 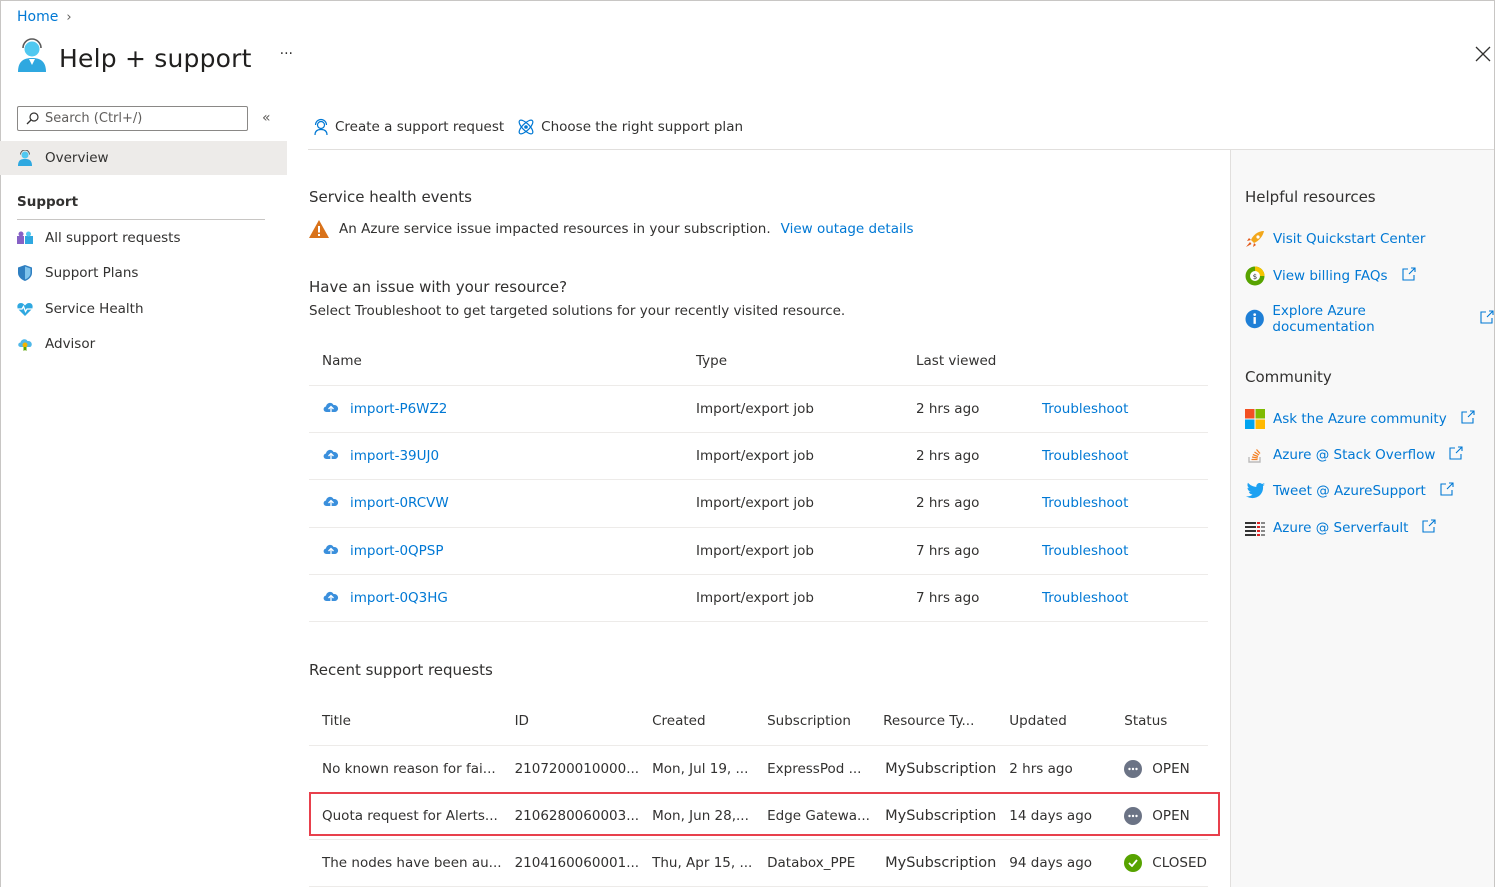 What do you see at coordinates (1053, 721) in the screenshot?
I see `column-header-updated: Updated` at bounding box center [1053, 721].